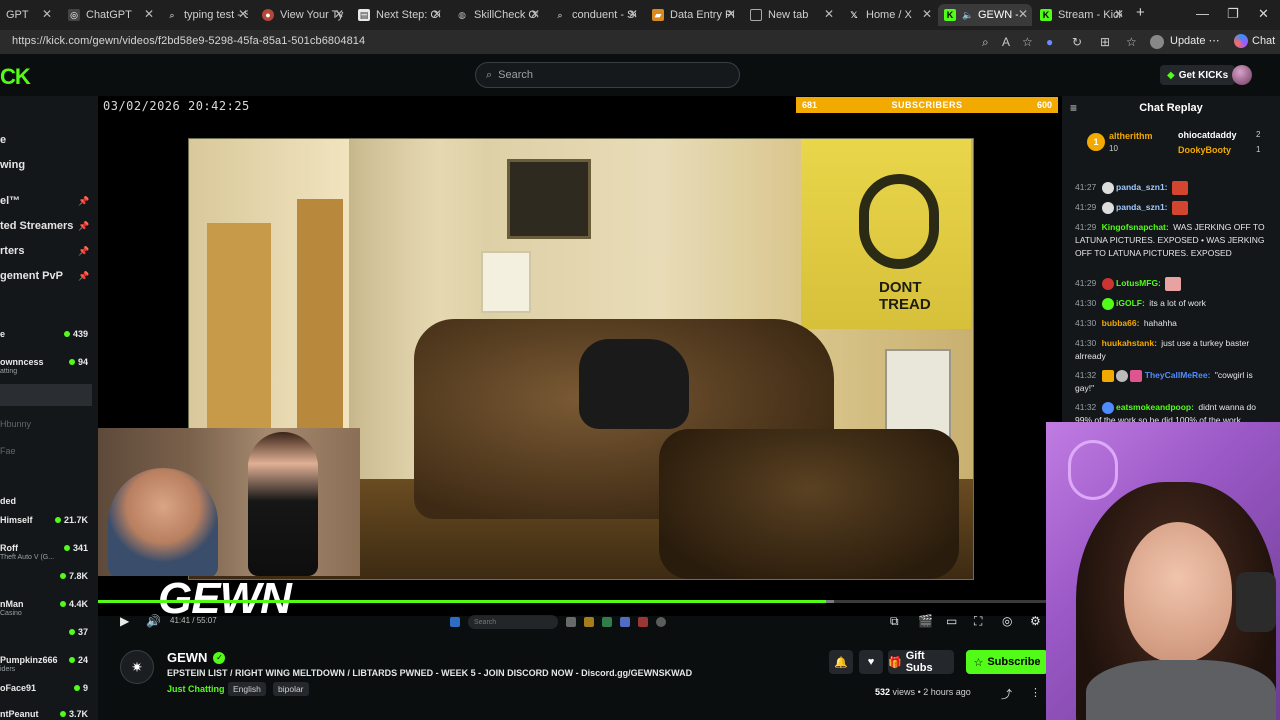 This screenshot has width=1280, height=720. I want to click on sidebar-item-featured-streamers: ted Streamers, so click(36, 226).